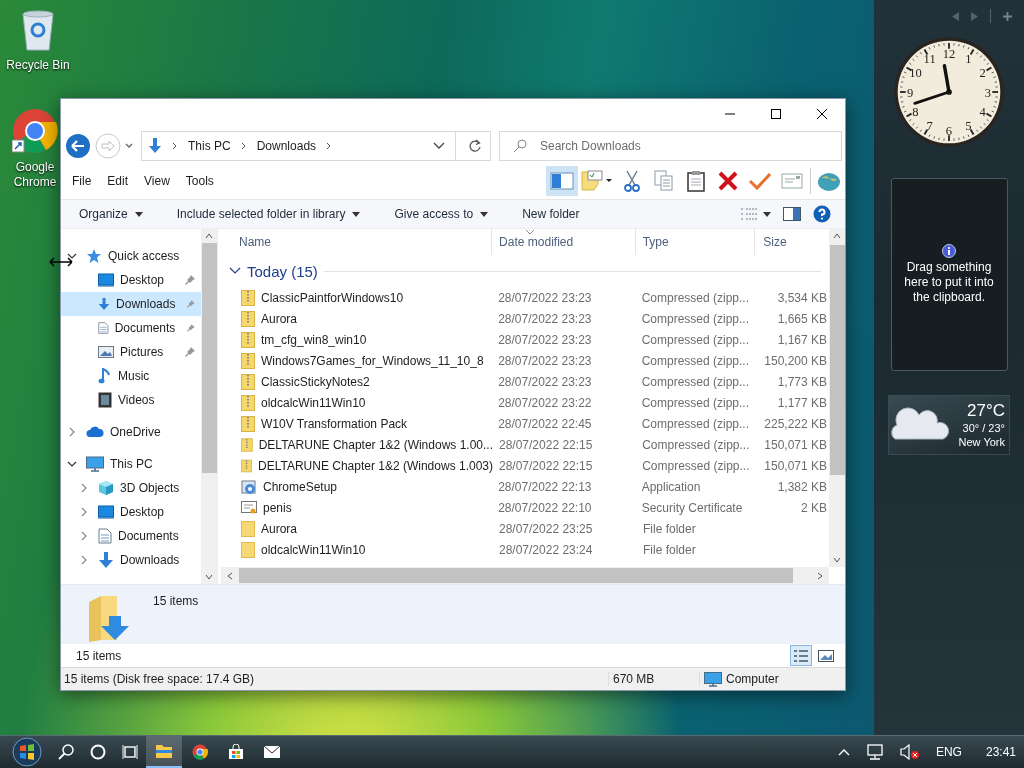  What do you see at coordinates (199, 181) in the screenshot?
I see `menu-item: Tools` at bounding box center [199, 181].